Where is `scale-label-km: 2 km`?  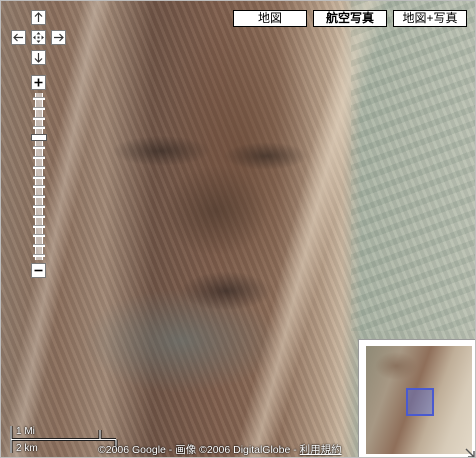
scale-label-km: 2 km is located at coordinates (27, 448).